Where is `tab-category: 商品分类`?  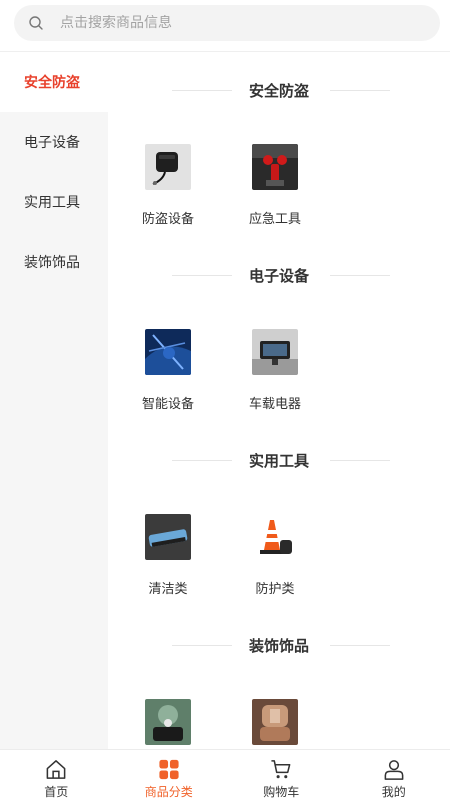
tab-category: 商品分类 is located at coordinates (169, 775).